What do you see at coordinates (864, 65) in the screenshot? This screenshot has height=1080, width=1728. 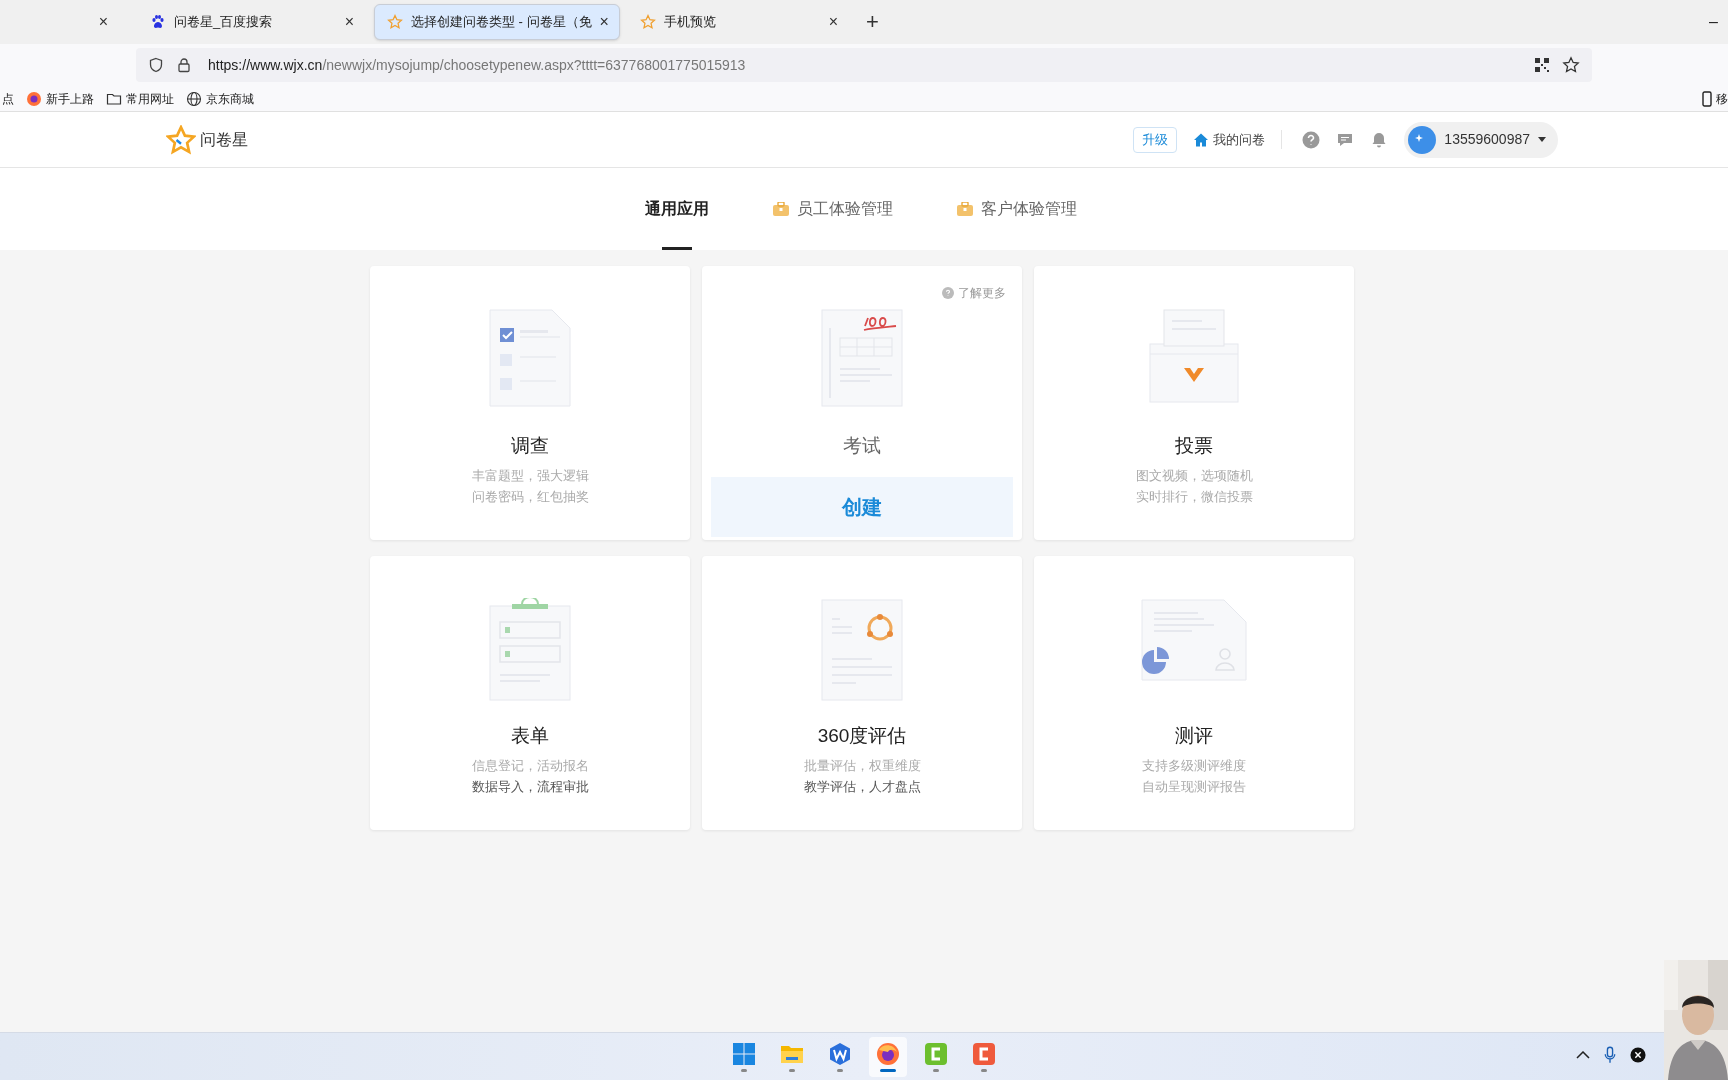 I see `address-bar: https://www.wjx.cn/newwjx/mysojump/choosetypenew.aspx?tttt=637768001775015913` at bounding box center [864, 65].